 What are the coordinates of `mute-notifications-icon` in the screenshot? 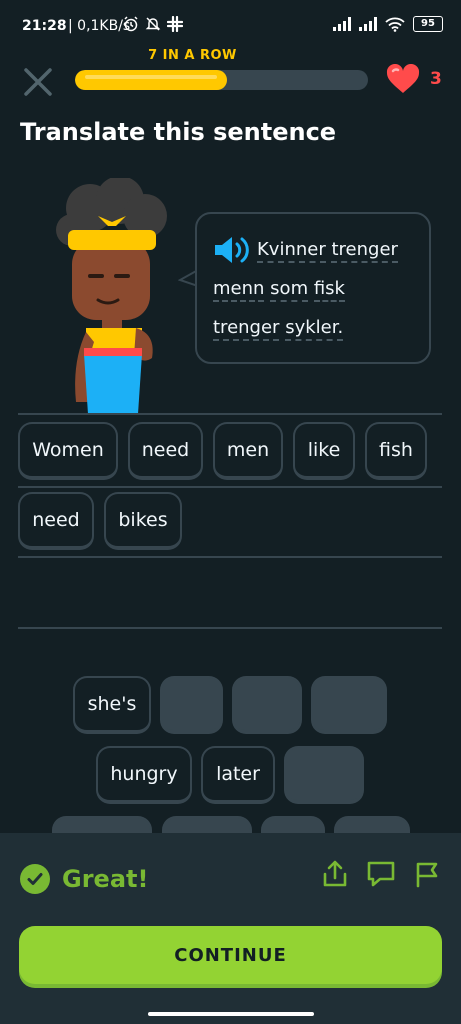 It's located at (153, 24).